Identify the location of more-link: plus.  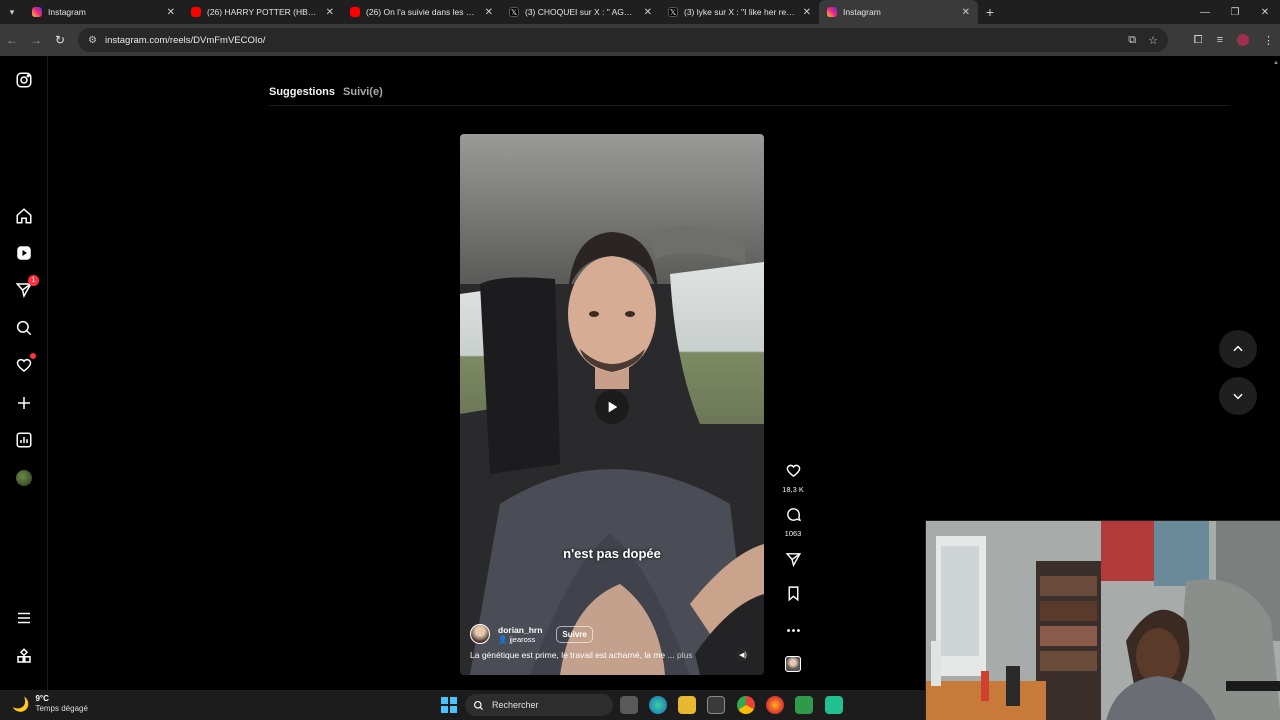
(685, 655).